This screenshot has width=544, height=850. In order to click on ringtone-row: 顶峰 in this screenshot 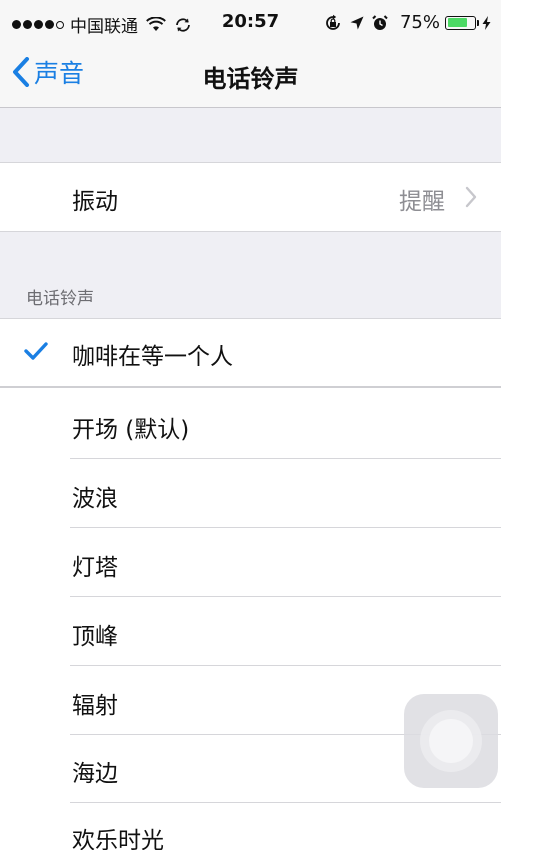, I will do `click(250, 631)`.